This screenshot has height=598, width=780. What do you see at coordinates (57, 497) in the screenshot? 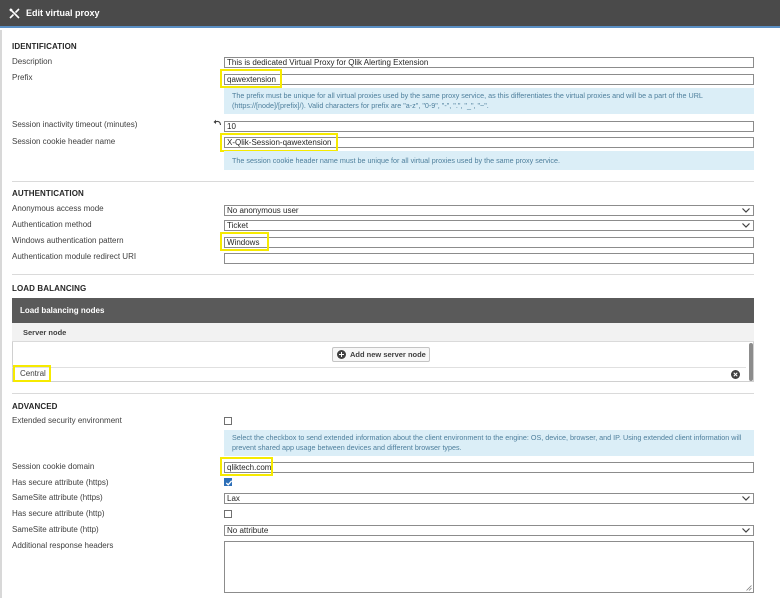
I see `samesite-https-label: SameSite attribute (https)` at bounding box center [57, 497].